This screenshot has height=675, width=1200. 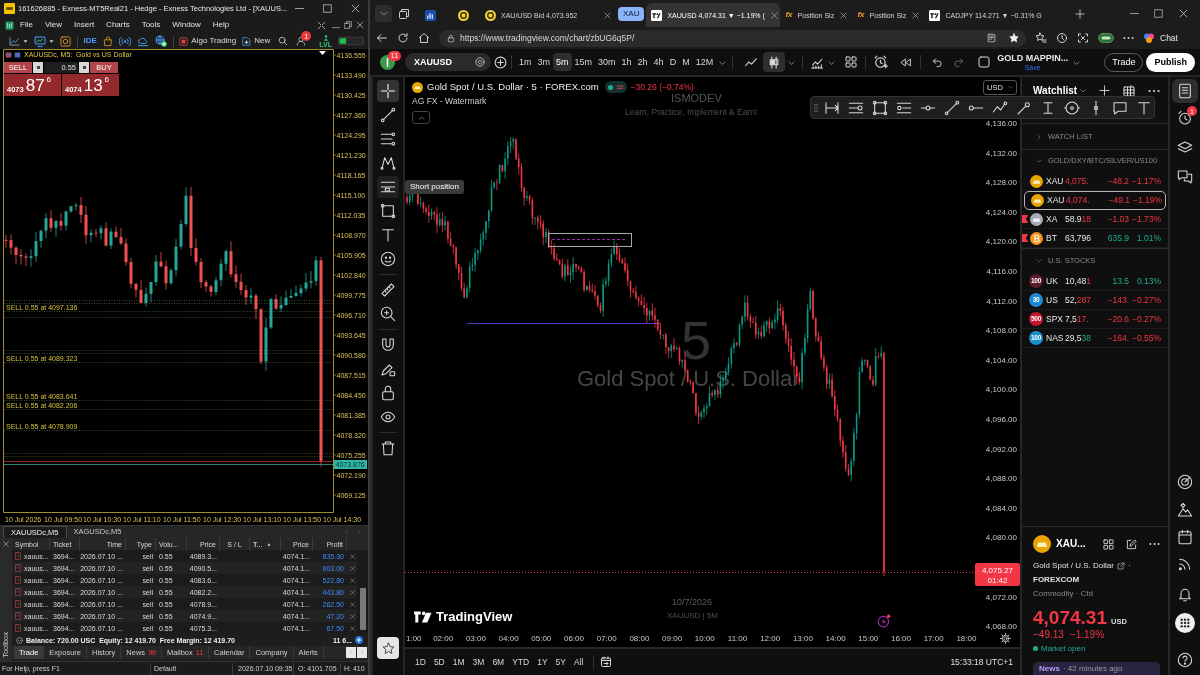 I want to click on person-icon, so click(x=301, y=41).